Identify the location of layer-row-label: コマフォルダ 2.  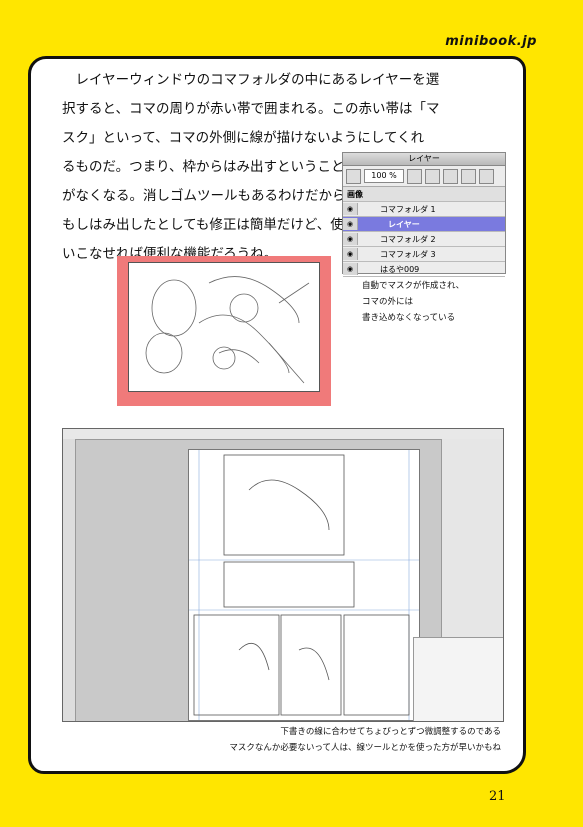
(408, 239).